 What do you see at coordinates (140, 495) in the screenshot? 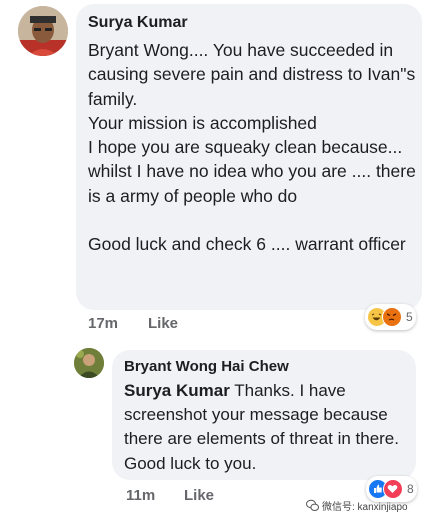
I see `reply-timestamp: 11m` at bounding box center [140, 495].